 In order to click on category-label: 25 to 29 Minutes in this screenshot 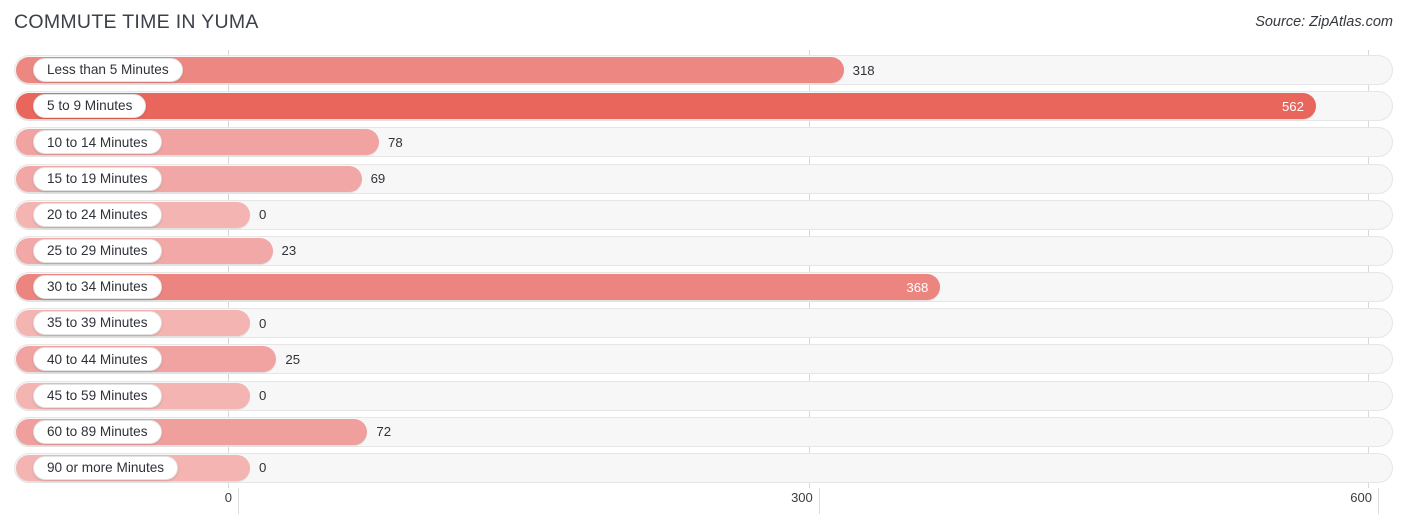, I will do `click(97, 251)`.